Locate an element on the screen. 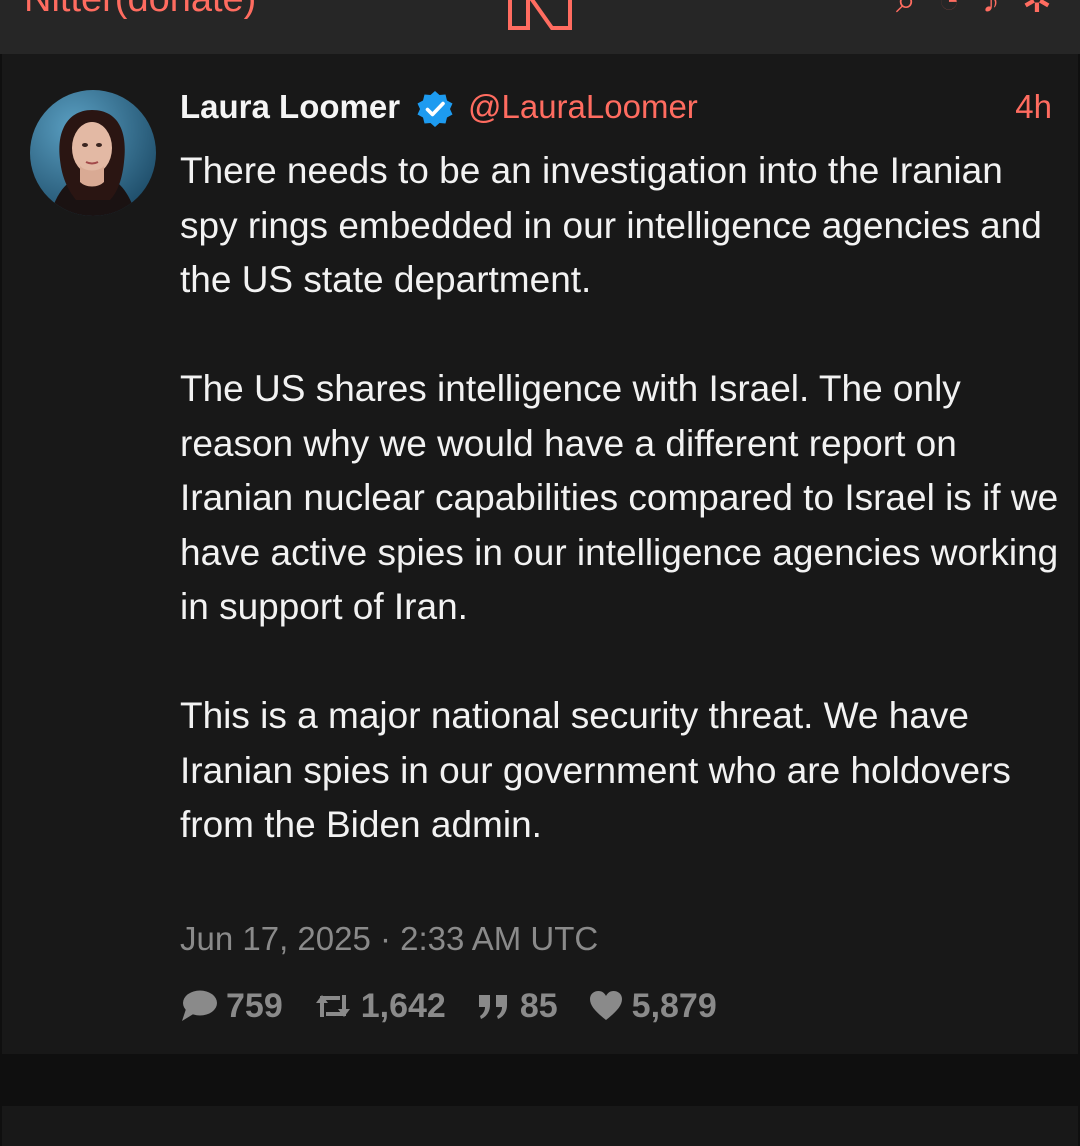  tweet-header: Laura Loomer @LauraLoomer 4h is located at coordinates (616, 106).